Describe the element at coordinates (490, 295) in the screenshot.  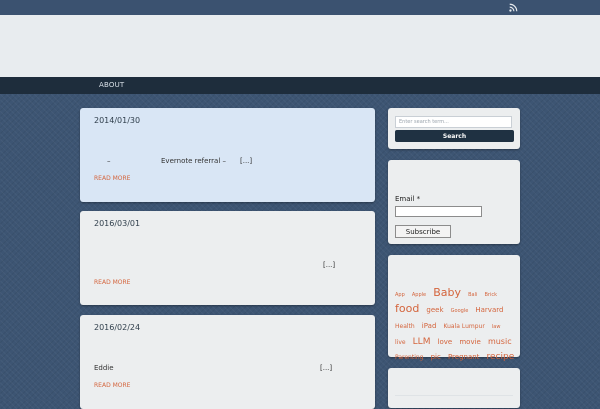
I see `tag-link: Brick` at that location.